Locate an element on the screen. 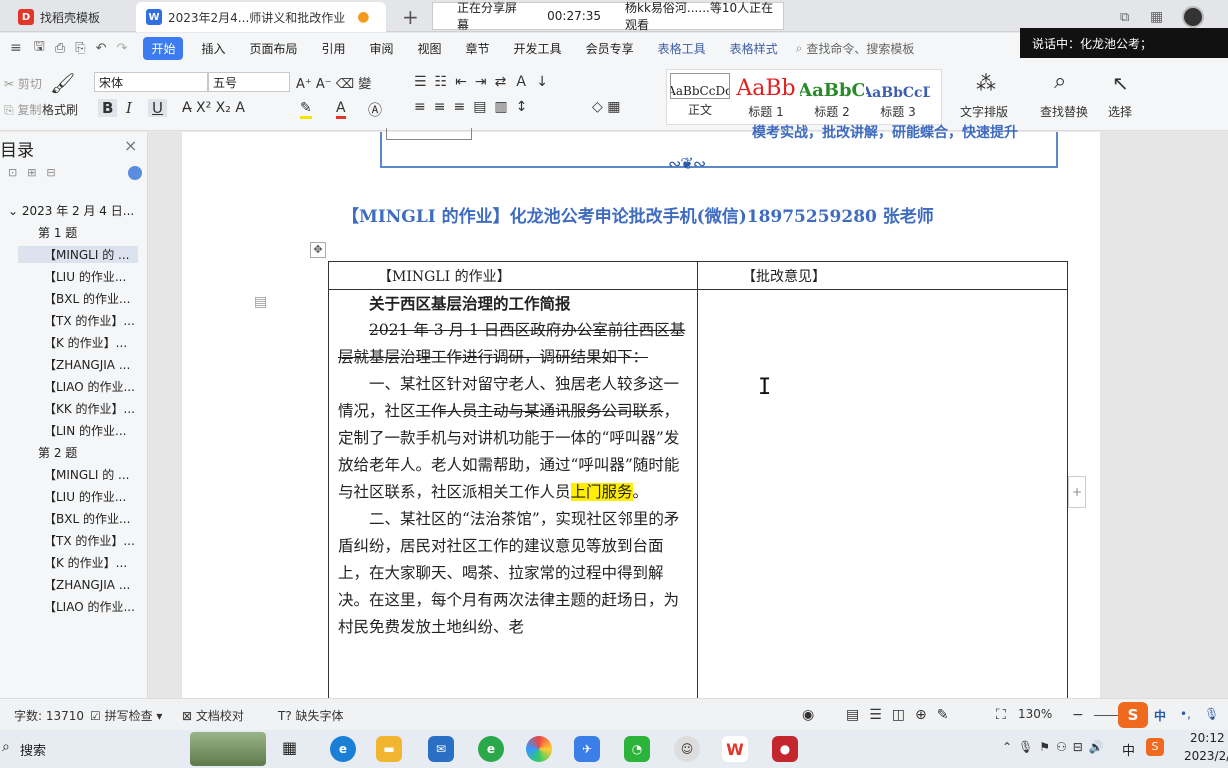 This screenshot has height=768, width=1228. font-size-select: 五号 is located at coordinates (249, 82).